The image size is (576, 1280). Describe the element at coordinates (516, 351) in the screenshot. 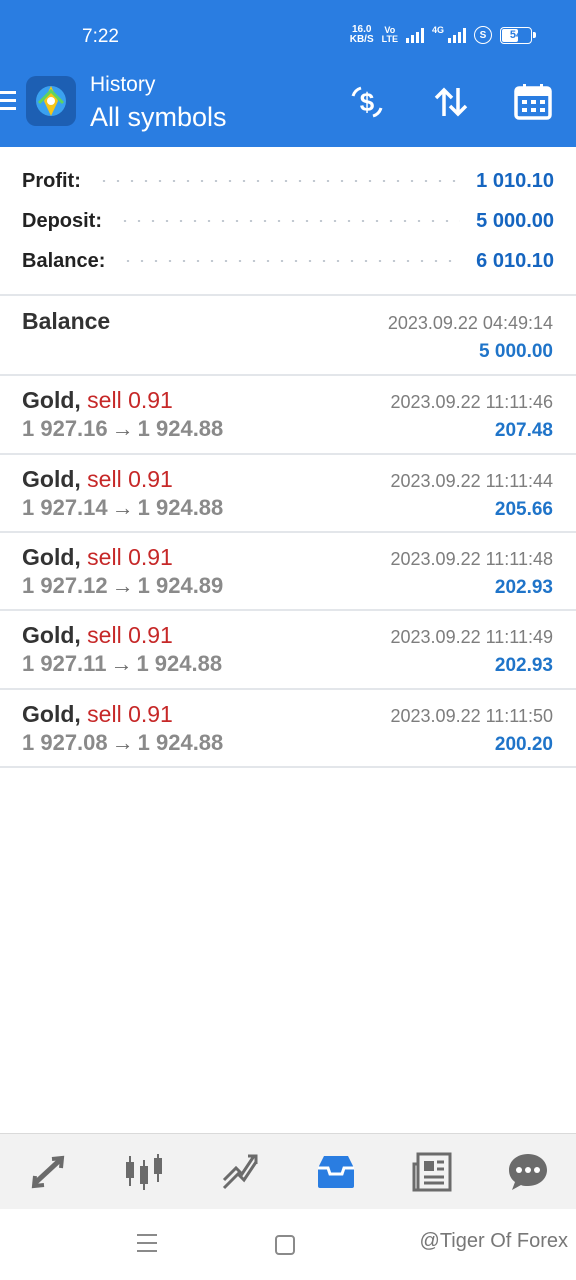

I see `row-value: 5 000.00` at that location.